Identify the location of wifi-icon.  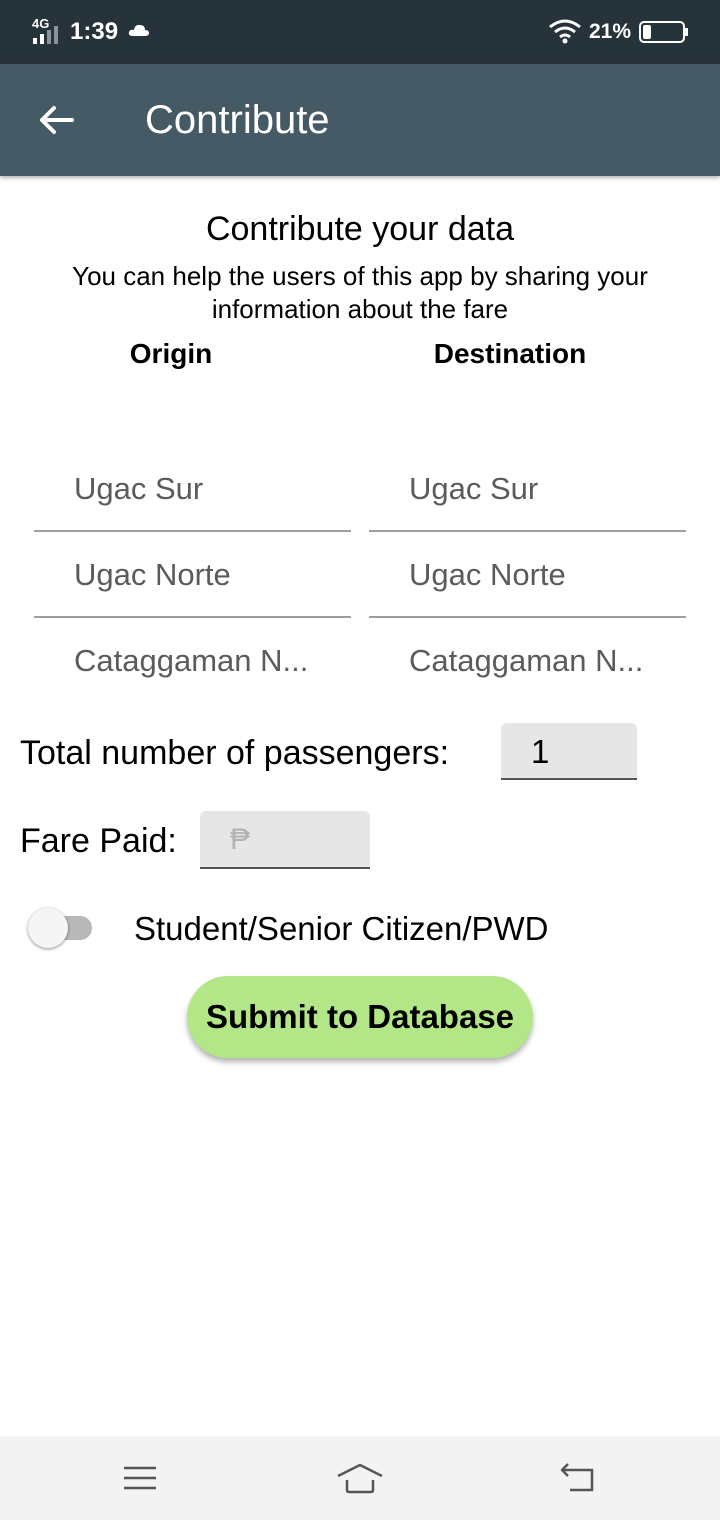
(565, 31).